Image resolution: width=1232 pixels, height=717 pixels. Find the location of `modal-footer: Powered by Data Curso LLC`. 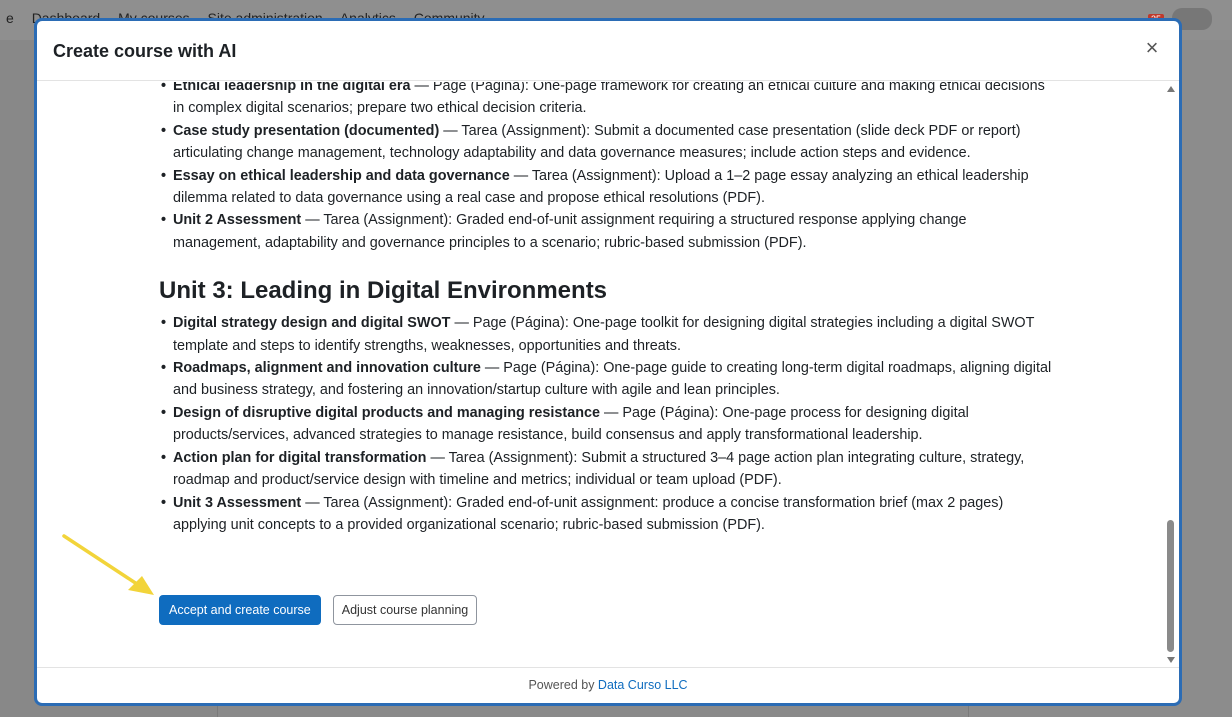

modal-footer: Powered by Data Curso LLC is located at coordinates (608, 685).